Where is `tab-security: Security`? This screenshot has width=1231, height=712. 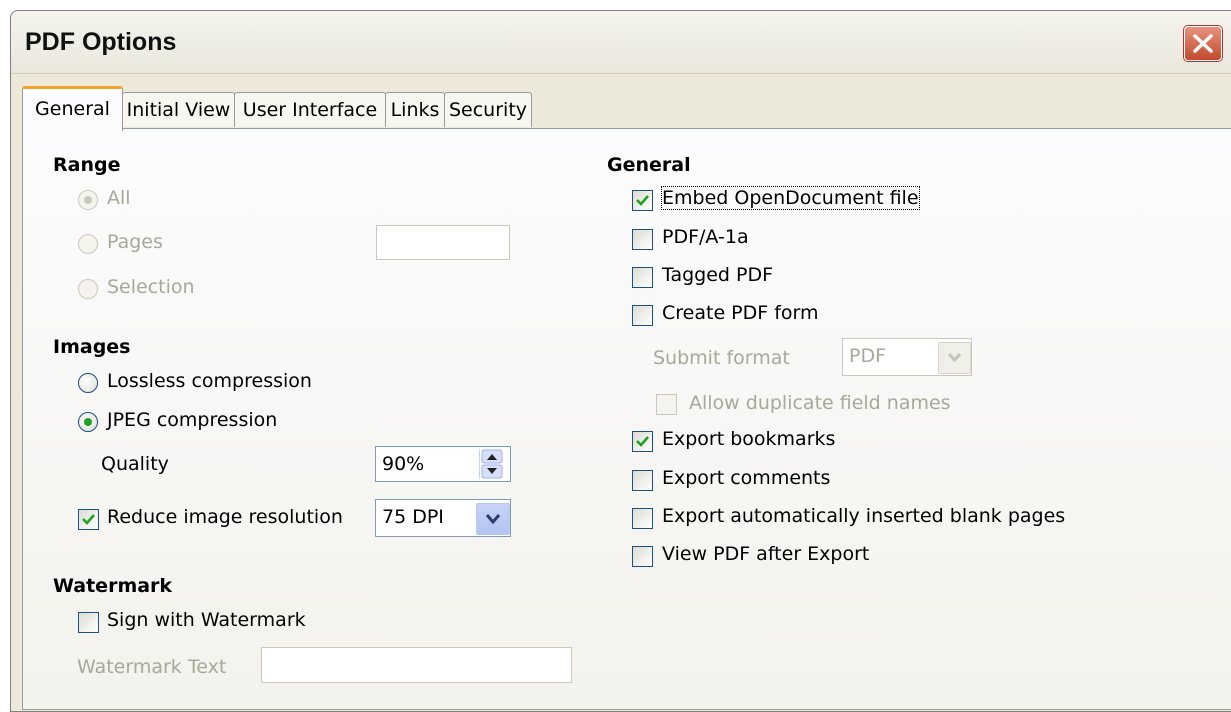
tab-security: Security is located at coordinates (488, 109).